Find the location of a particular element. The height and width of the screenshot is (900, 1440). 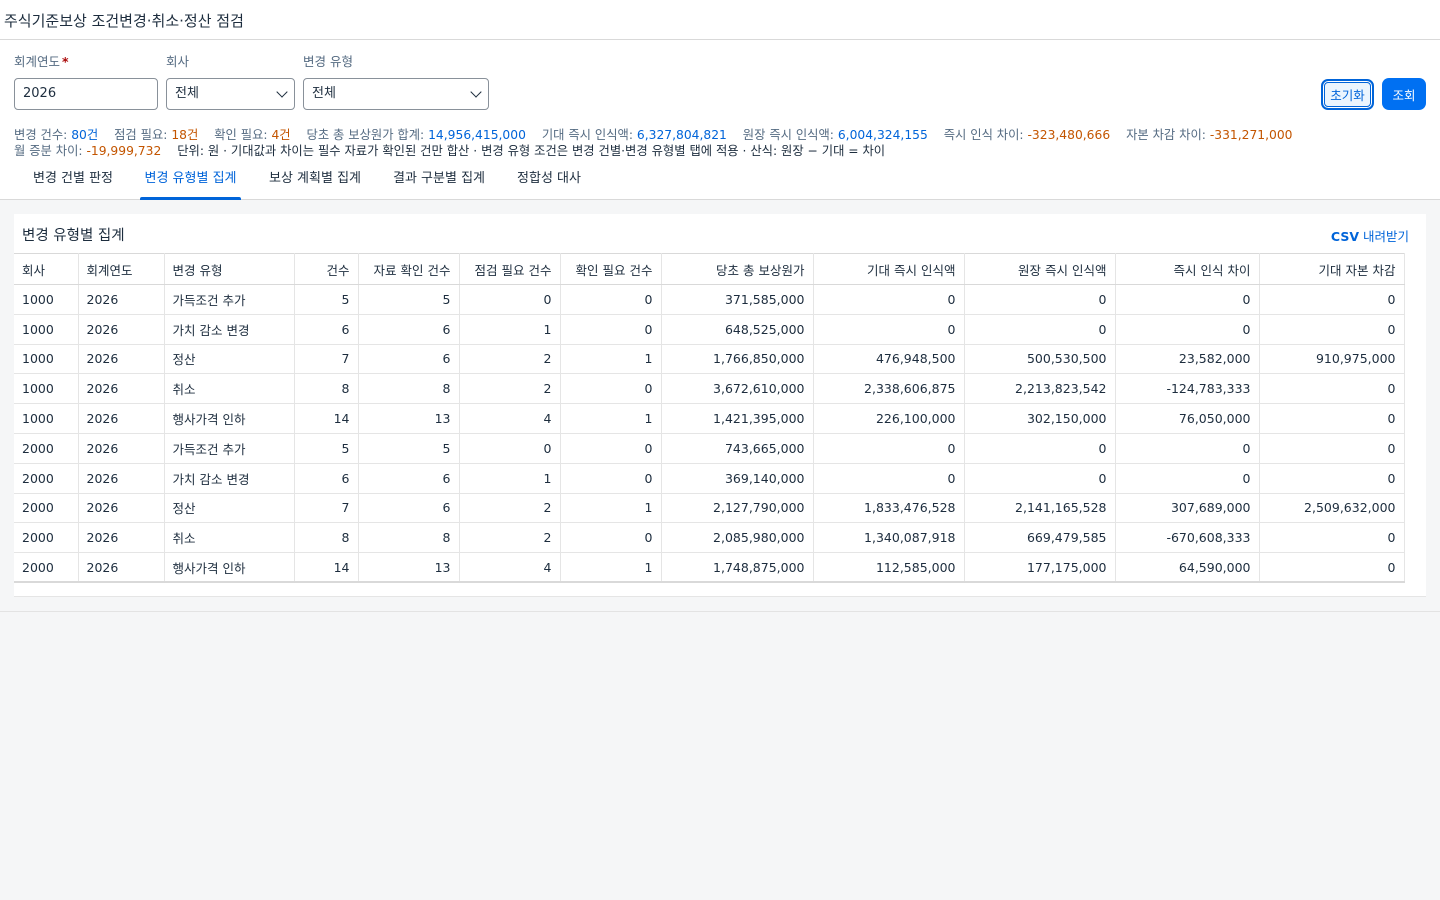

table-row: 2000 2026 가치 감소 변경 6 6 1 0 369,140,000 0 0 0 0 is located at coordinates (709, 478).